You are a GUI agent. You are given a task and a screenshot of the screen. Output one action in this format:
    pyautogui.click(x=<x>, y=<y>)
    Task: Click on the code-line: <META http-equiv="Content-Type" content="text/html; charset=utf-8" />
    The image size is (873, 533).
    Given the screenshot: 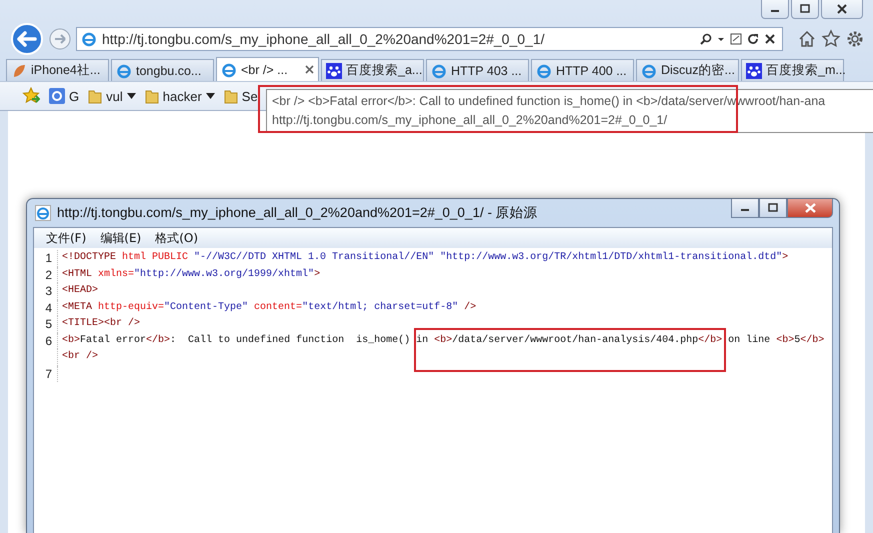 What is the action you would take?
    pyautogui.click(x=269, y=307)
    